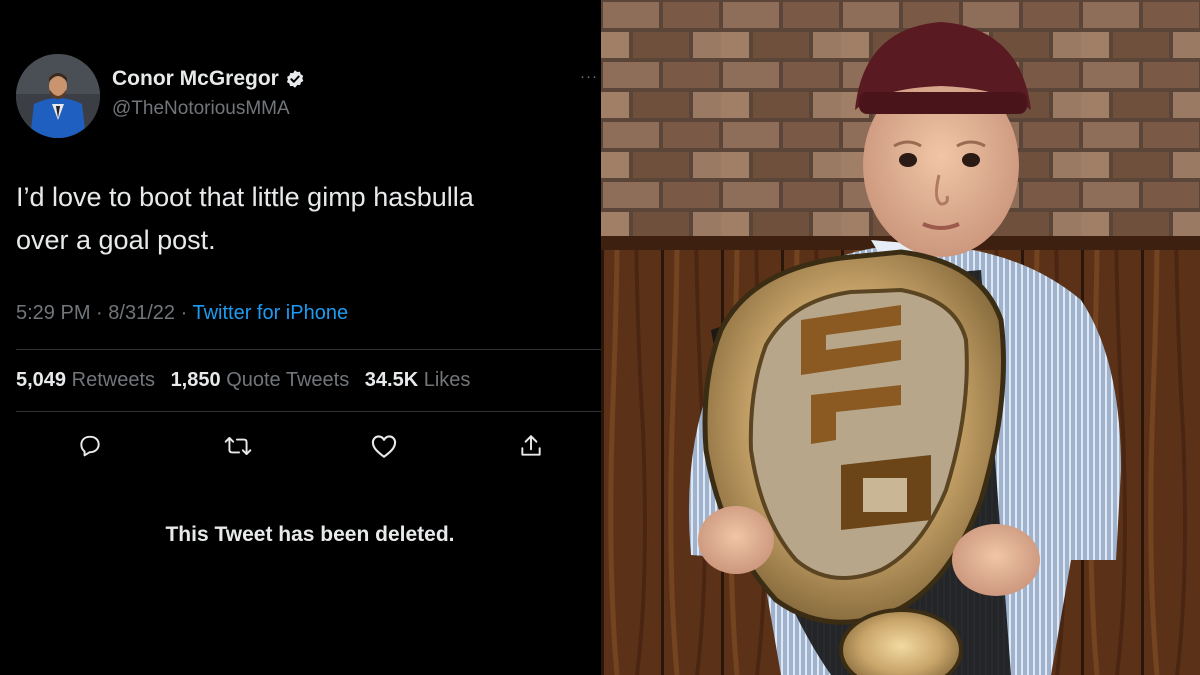  Describe the element at coordinates (295, 79) in the screenshot. I see `verified-badge-icon` at that location.